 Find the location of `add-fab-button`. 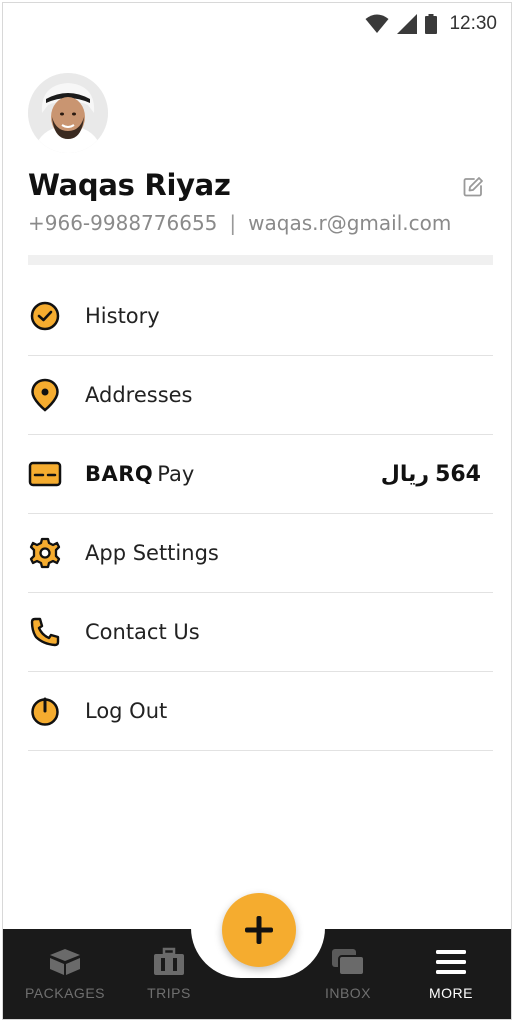

add-fab-button is located at coordinates (259, 930).